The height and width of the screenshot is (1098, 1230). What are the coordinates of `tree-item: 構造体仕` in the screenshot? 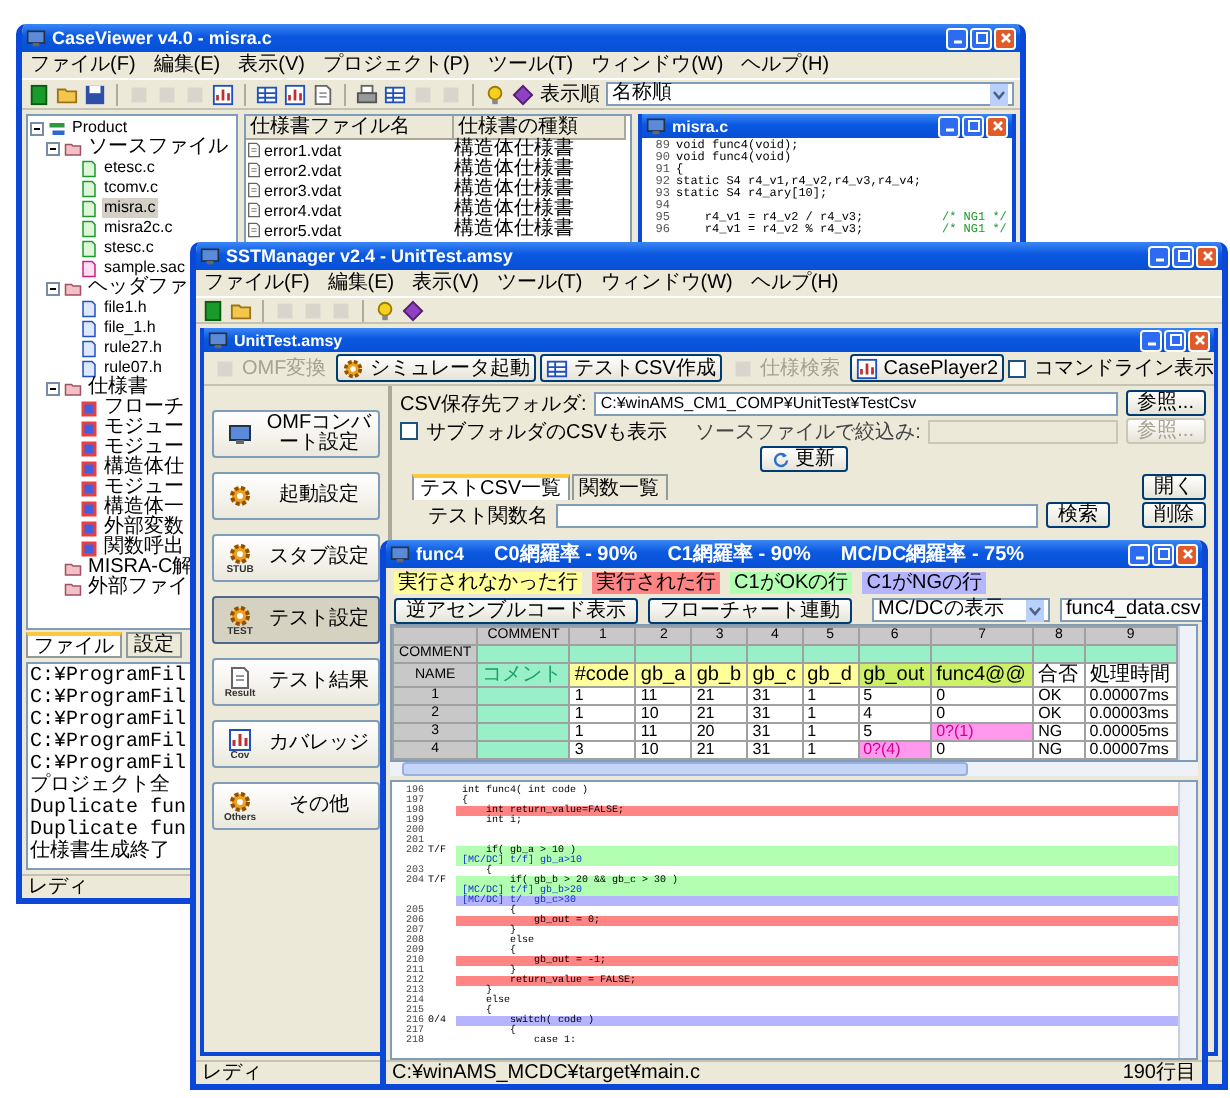 It's located at (144, 468).